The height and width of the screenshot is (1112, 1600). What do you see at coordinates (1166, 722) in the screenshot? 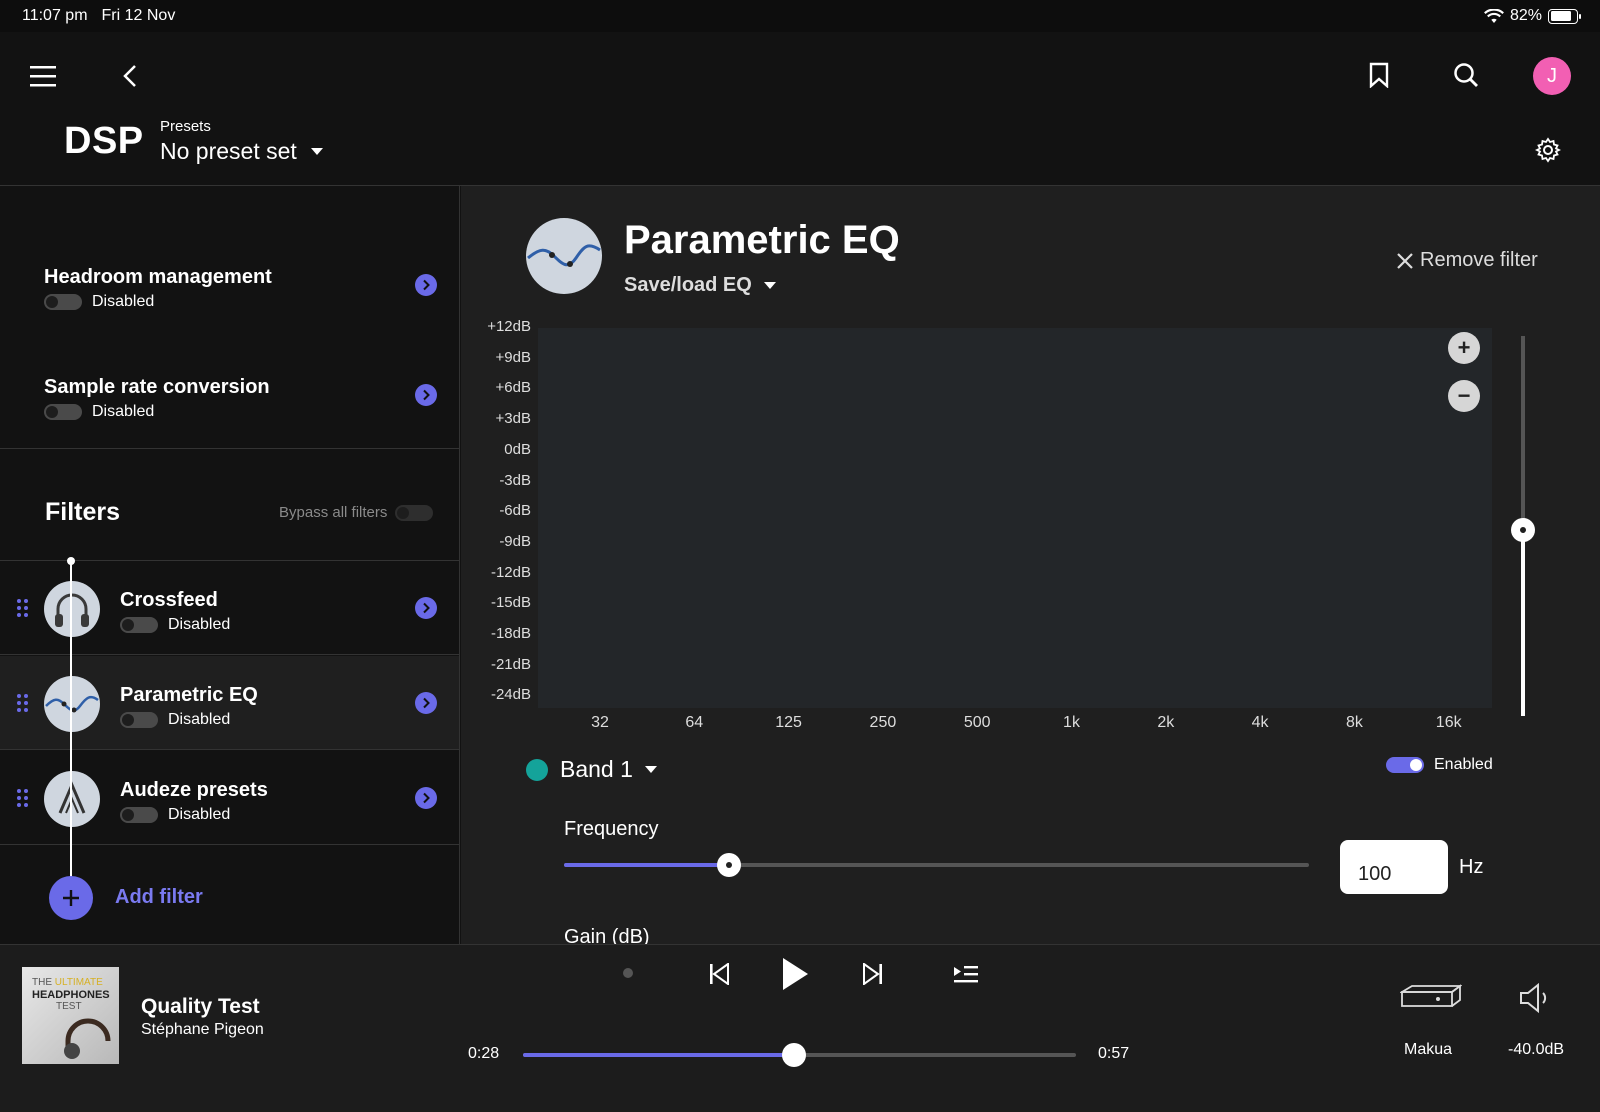
I see `x-axis-tick-label: 2k` at bounding box center [1166, 722].